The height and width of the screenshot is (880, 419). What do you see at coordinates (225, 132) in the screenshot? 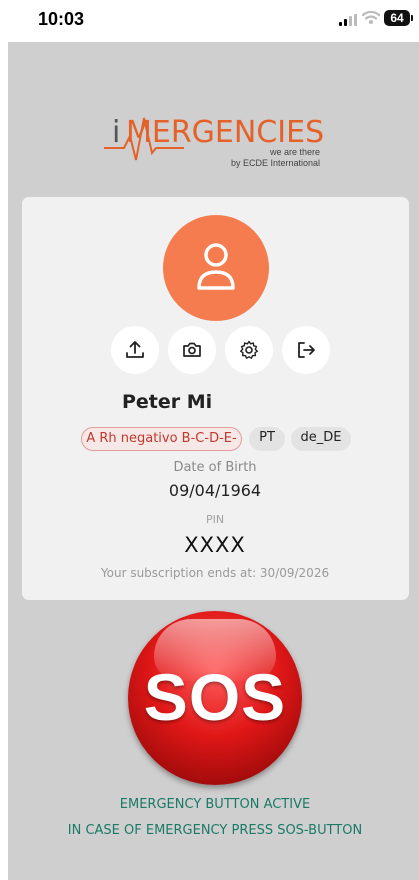
I see `svg-text: MERGENCIES` at bounding box center [225, 132].